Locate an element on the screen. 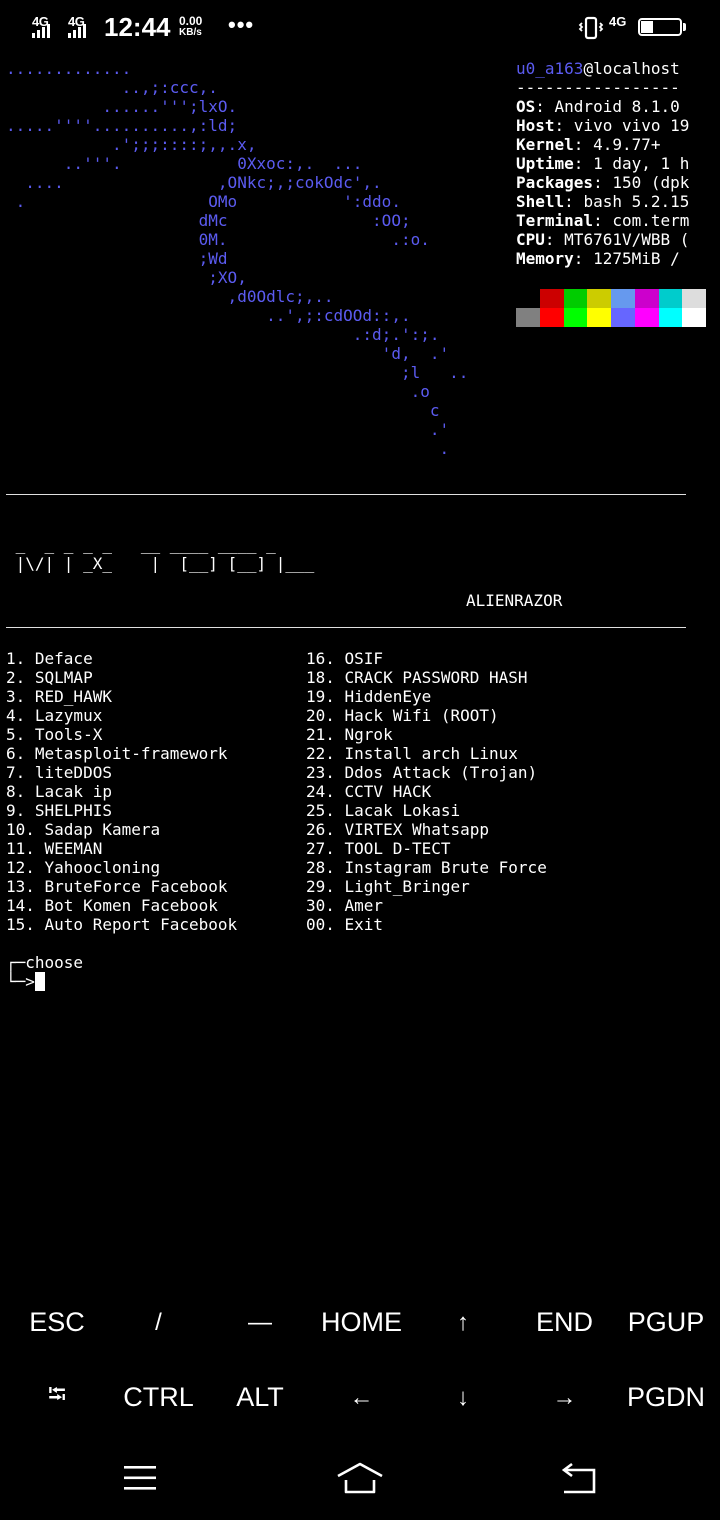 The image size is (720, 1520). esc-key: ESC is located at coordinates (57, 1322).